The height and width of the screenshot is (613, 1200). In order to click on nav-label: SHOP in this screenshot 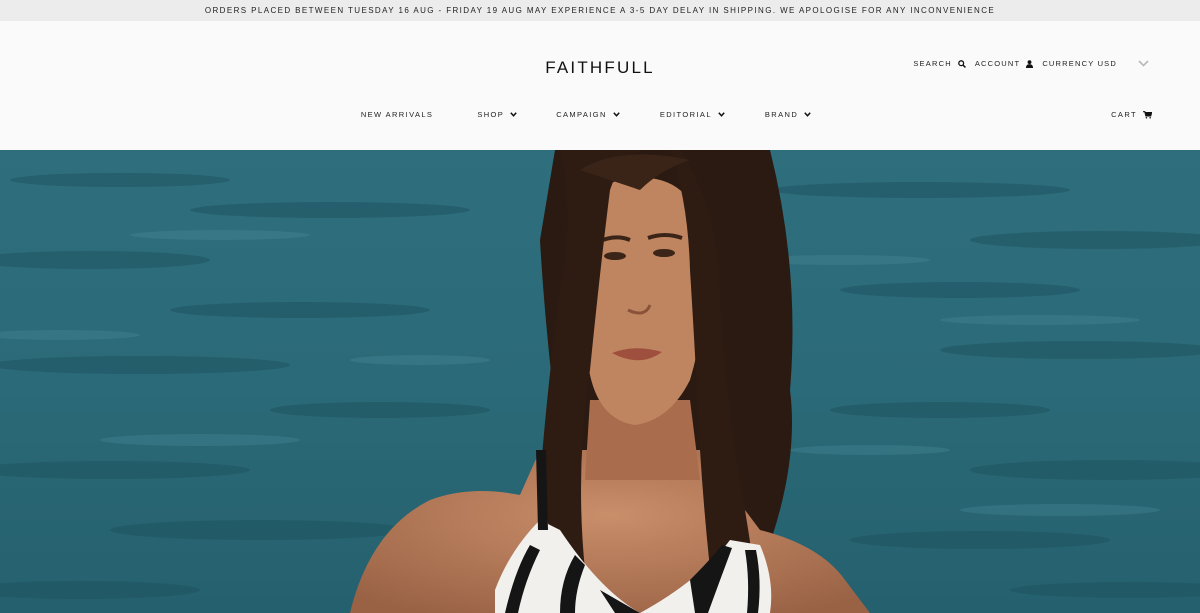, I will do `click(491, 114)`.